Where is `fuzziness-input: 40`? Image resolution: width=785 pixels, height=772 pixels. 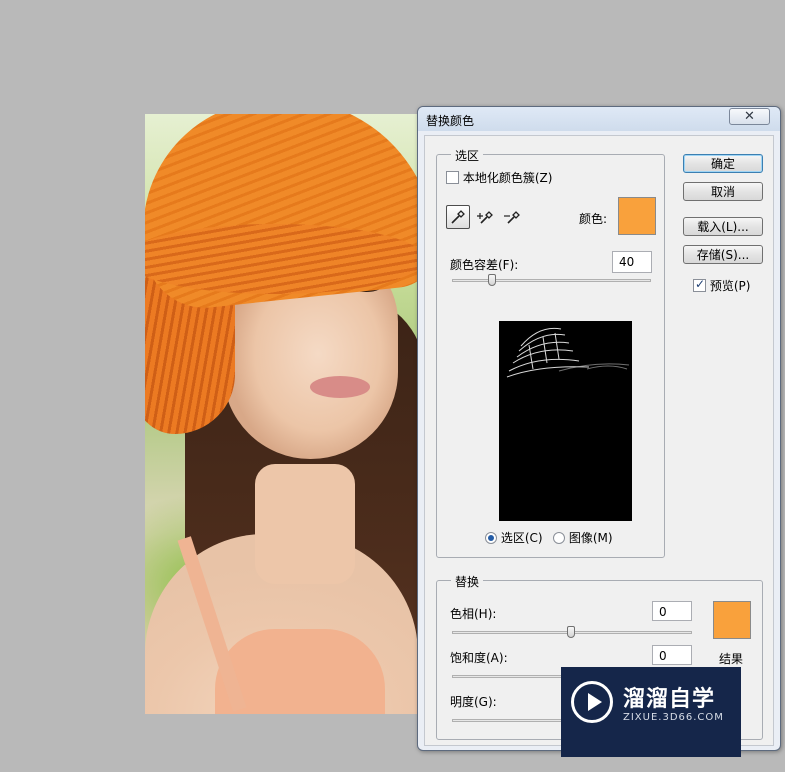 fuzziness-input: 40 is located at coordinates (632, 262).